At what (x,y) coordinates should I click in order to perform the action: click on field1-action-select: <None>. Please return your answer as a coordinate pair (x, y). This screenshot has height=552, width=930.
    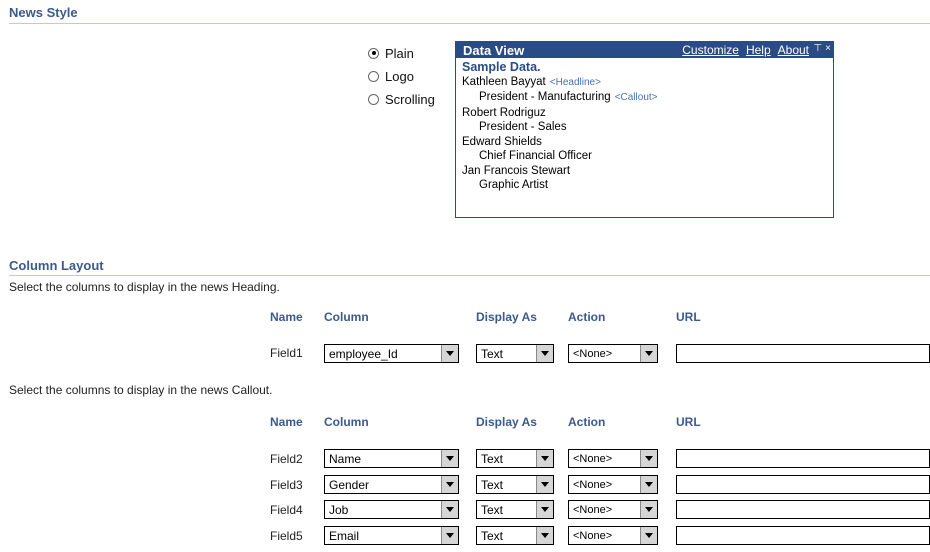
    Looking at the image, I should click on (613, 353).